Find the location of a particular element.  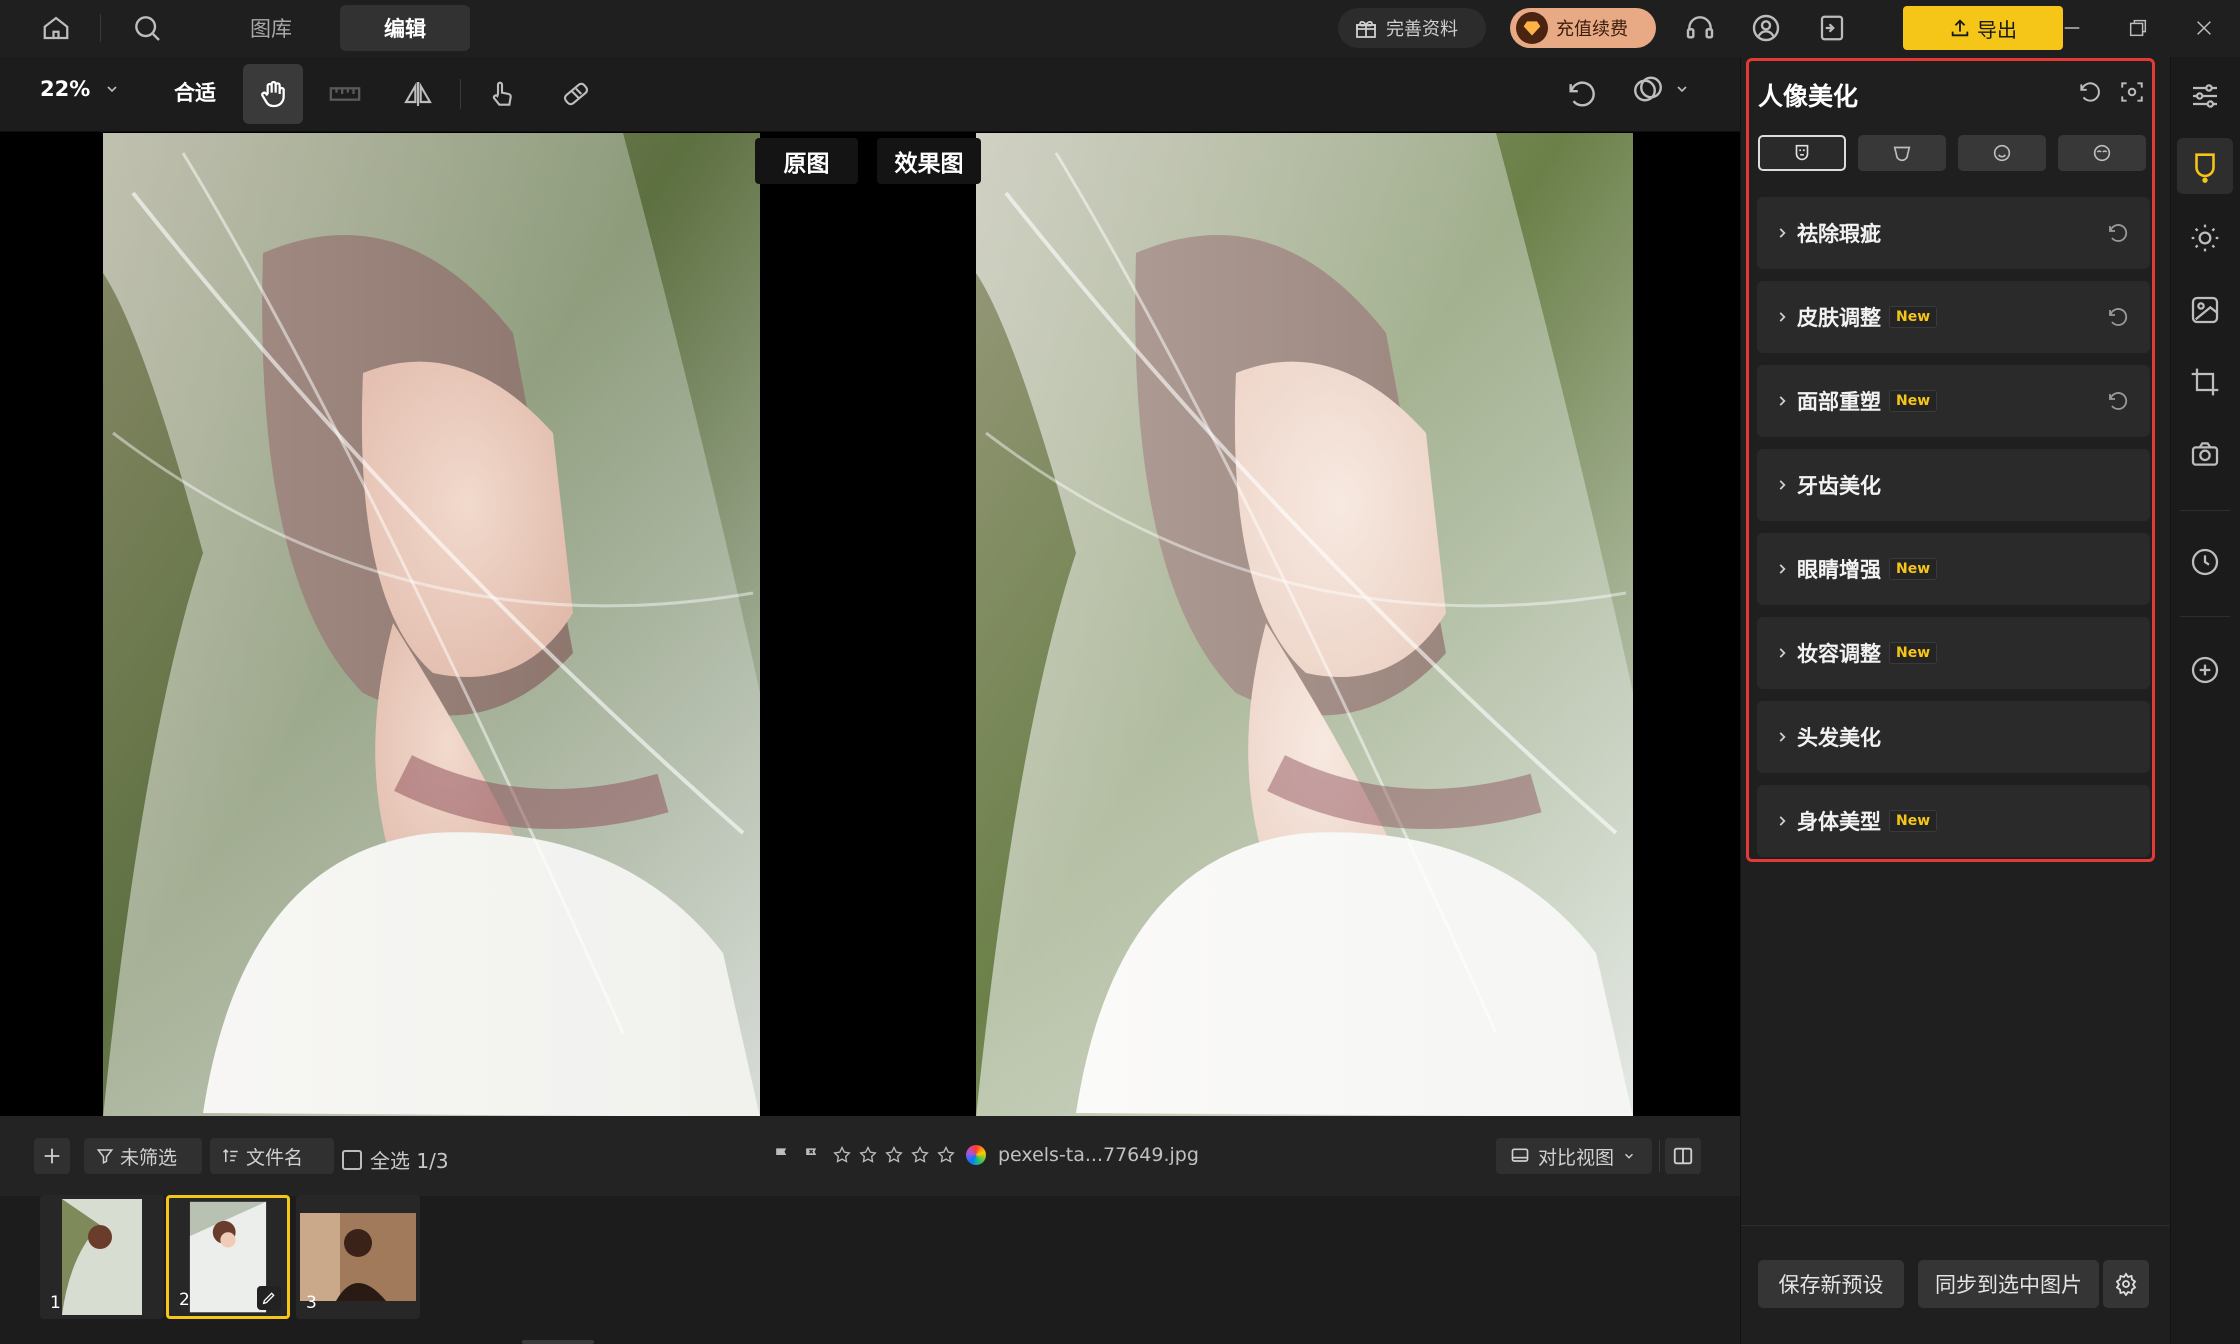

tab-edit: 编辑 is located at coordinates (405, 28).